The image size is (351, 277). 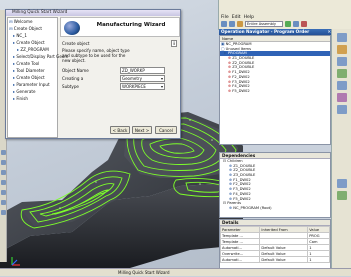 I want to click on wizard-step: ▸ NC_1, so click(x=32, y=35).